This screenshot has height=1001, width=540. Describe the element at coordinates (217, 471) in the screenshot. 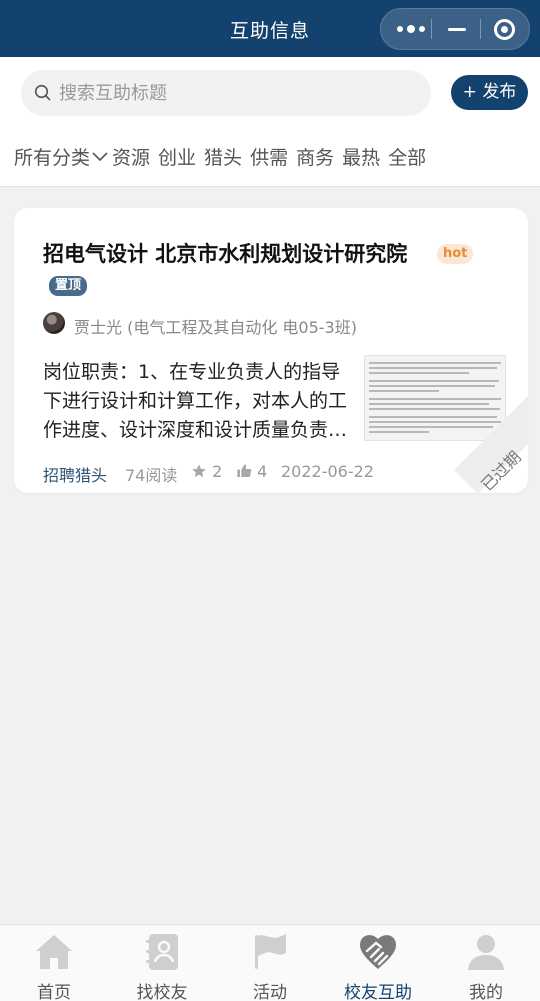

I see `star-count: 2` at that location.